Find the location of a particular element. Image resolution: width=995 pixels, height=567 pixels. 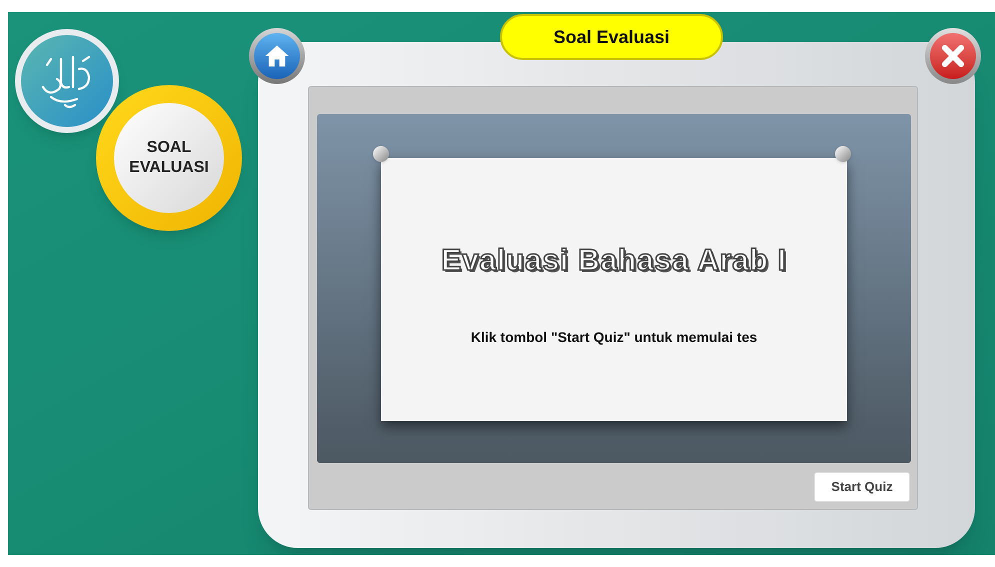

close-icon is located at coordinates (953, 56).